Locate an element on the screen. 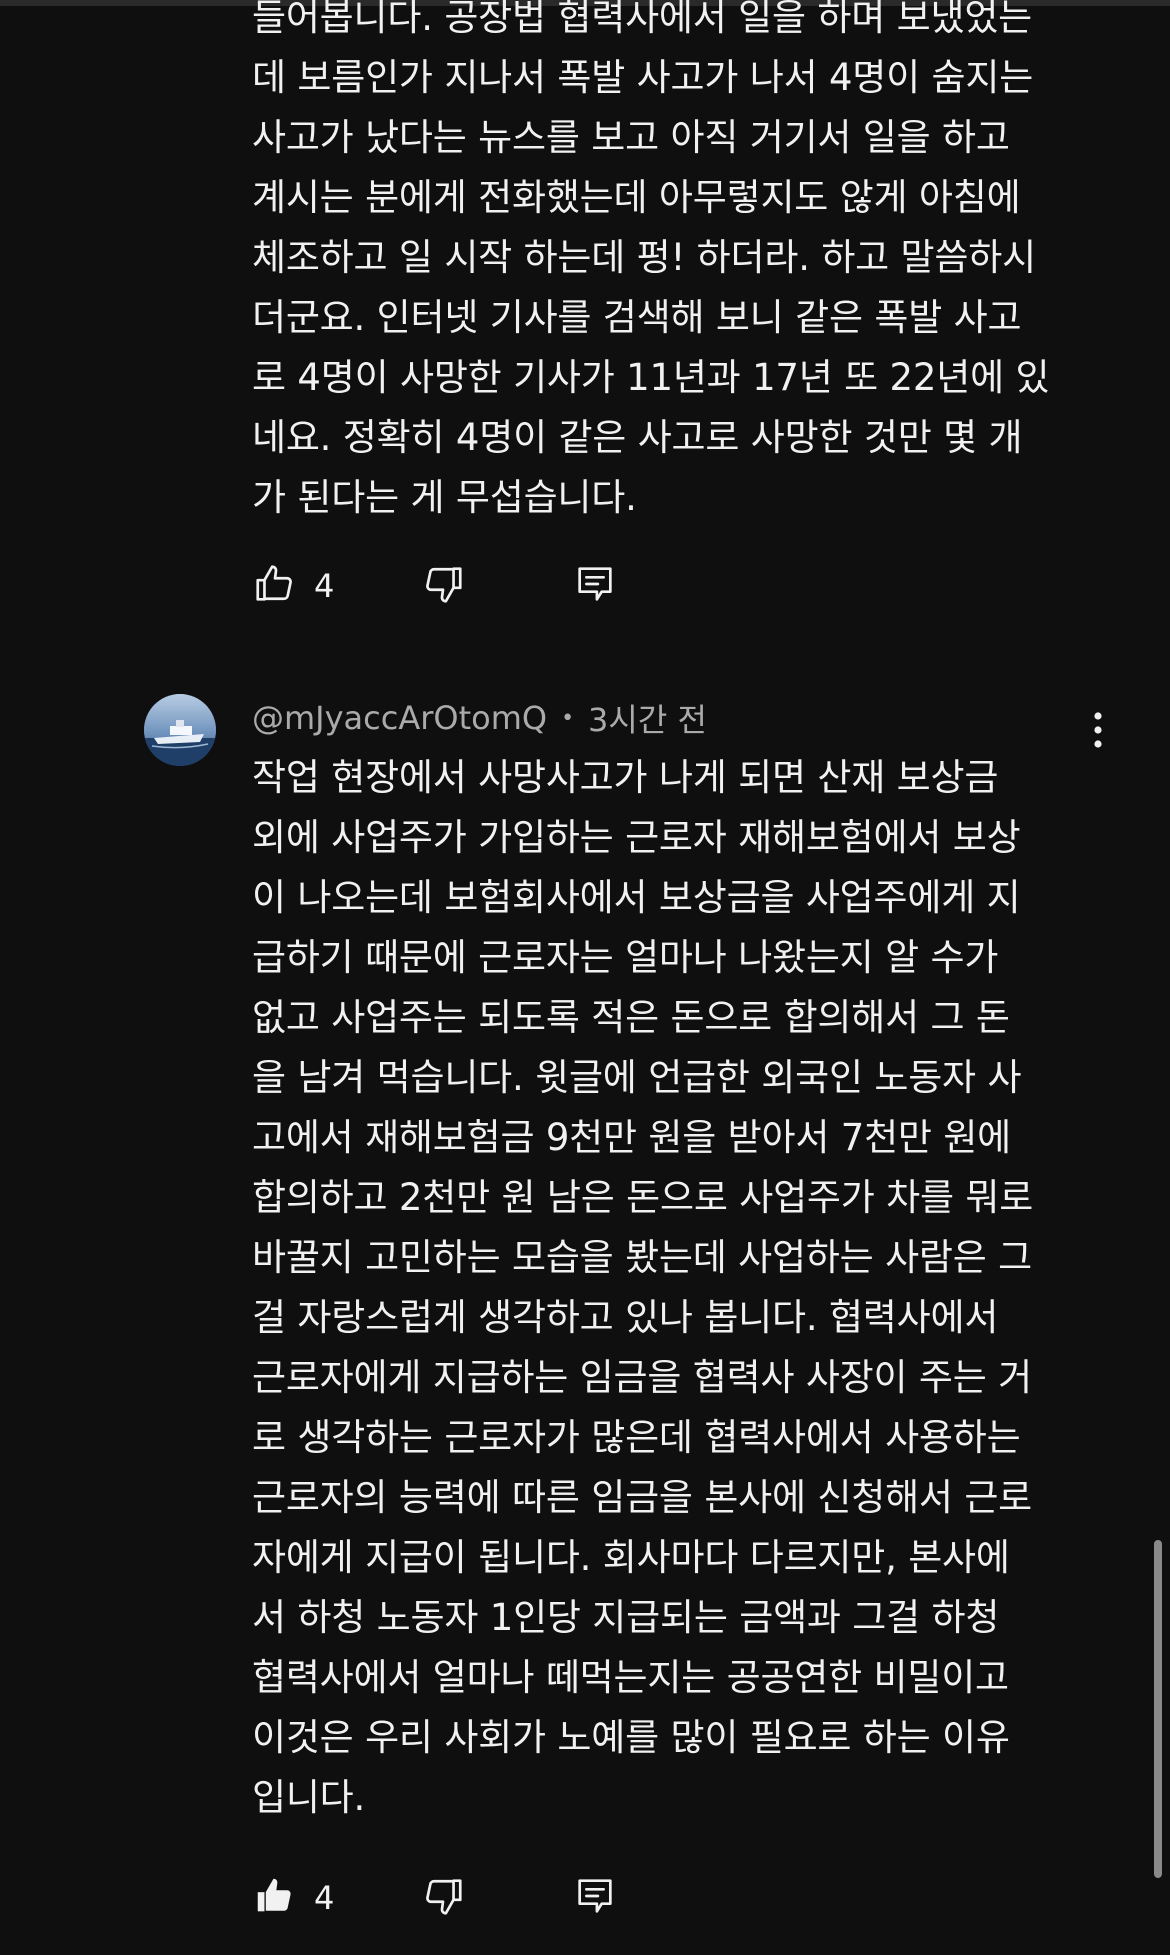 The width and height of the screenshot is (1170, 1955). avatar is located at coordinates (180, 730).